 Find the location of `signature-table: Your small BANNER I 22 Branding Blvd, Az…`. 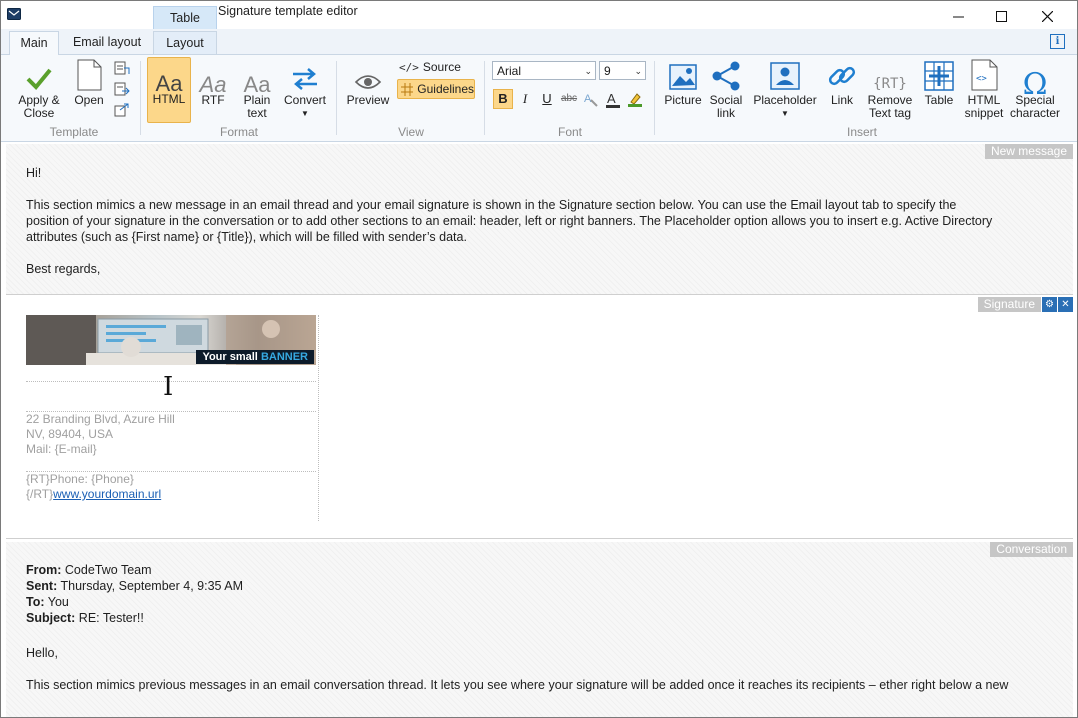

signature-table: Your small BANNER I 22 Branding Blvd, Az… is located at coordinates (172, 418).